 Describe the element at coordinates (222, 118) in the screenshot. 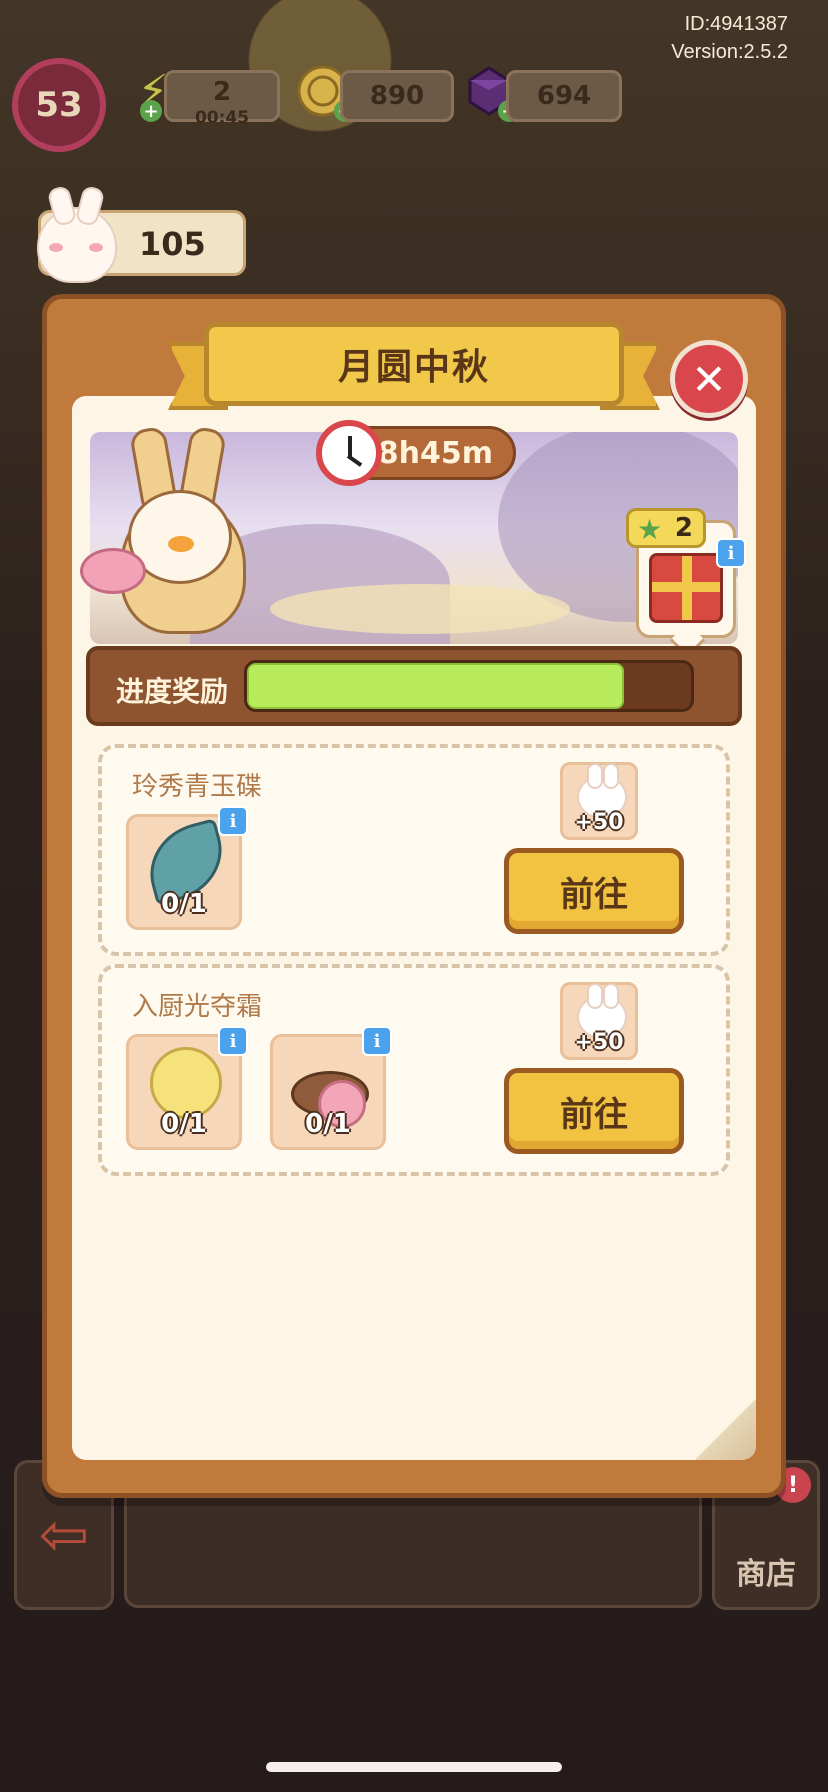

I see `energy-timer: 00:45` at that location.